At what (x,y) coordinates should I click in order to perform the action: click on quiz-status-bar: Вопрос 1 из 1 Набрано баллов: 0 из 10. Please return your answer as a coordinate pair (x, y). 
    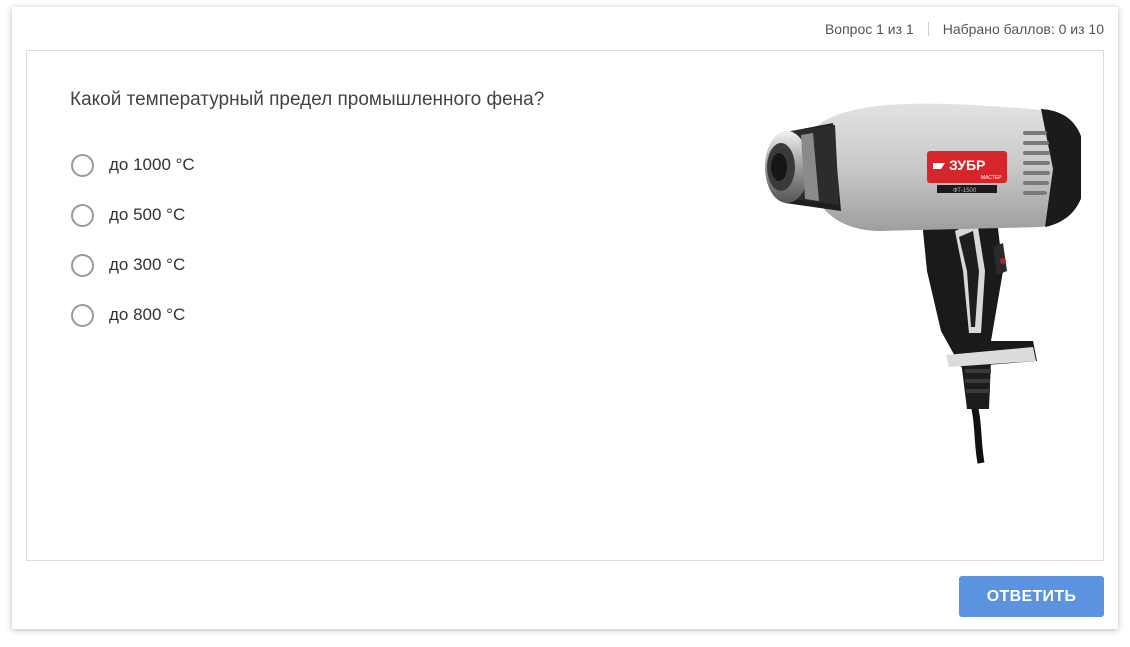
    Looking at the image, I should click on (964, 29).